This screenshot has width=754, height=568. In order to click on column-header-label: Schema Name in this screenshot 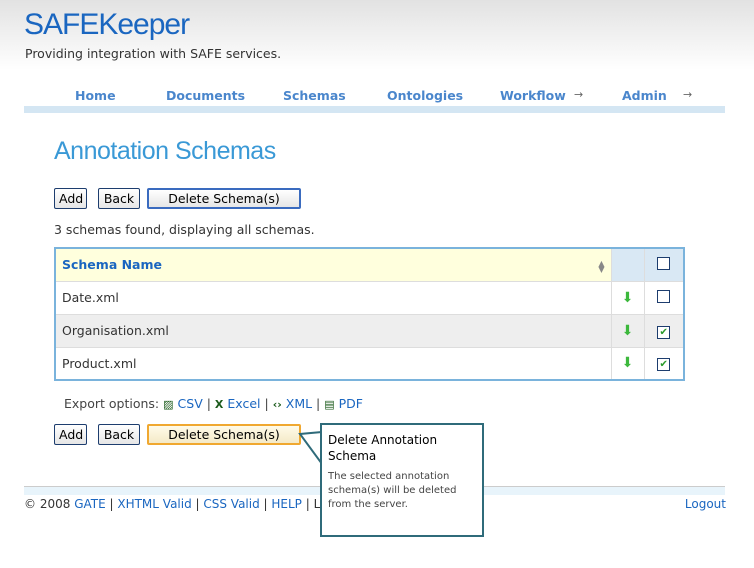, I will do `click(112, 265)`.